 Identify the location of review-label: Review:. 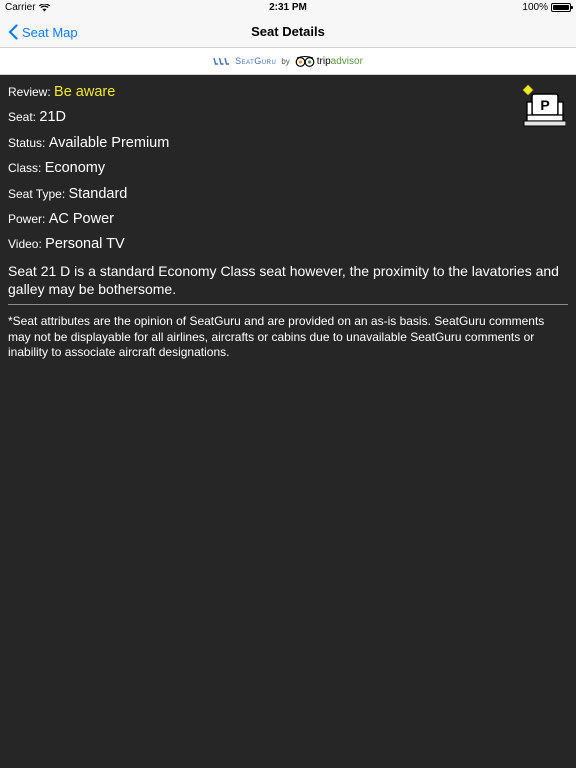
(29, 92).